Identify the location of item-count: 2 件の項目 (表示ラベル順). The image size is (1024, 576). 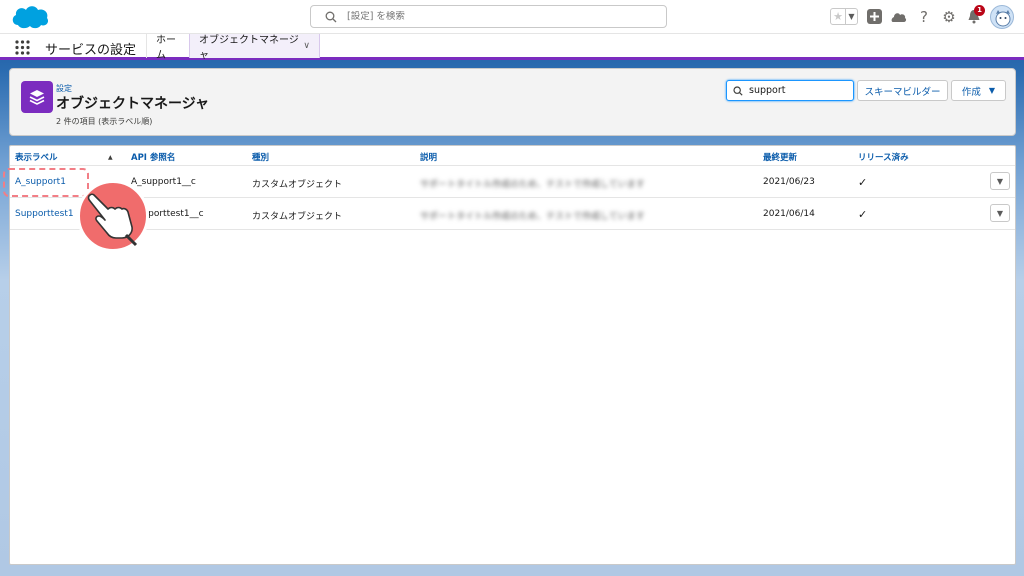
(104, 121).